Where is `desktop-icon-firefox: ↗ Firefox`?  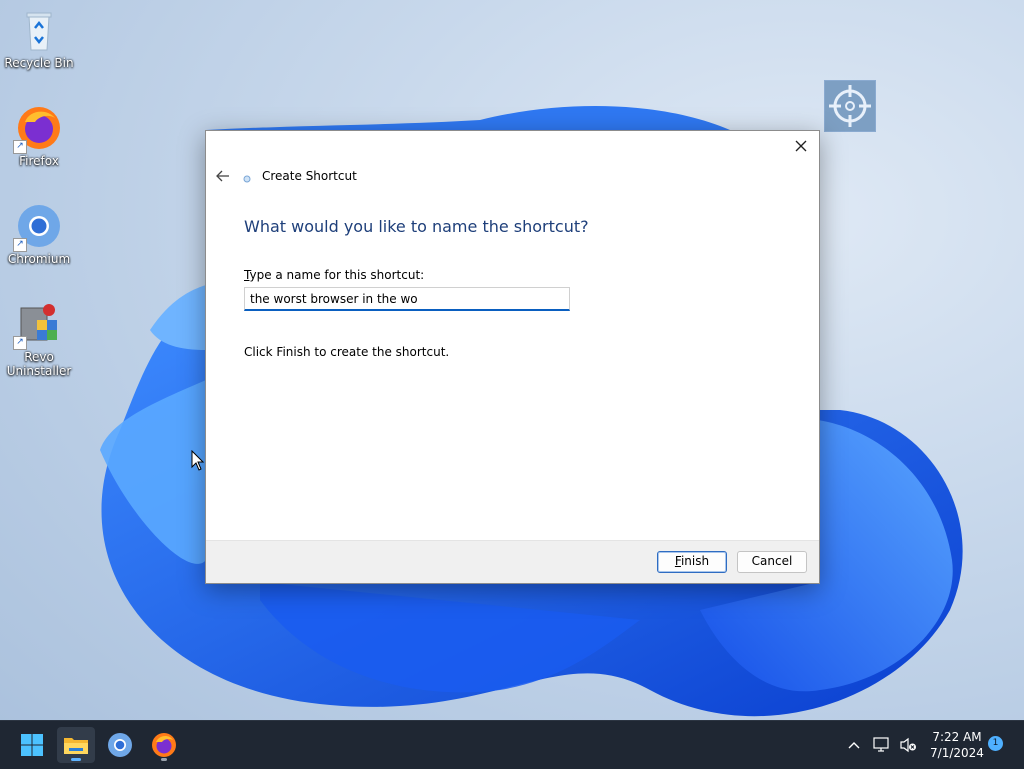 desktop-icon-firefox: ↗ Firefox is located at coordinates (39, 136).